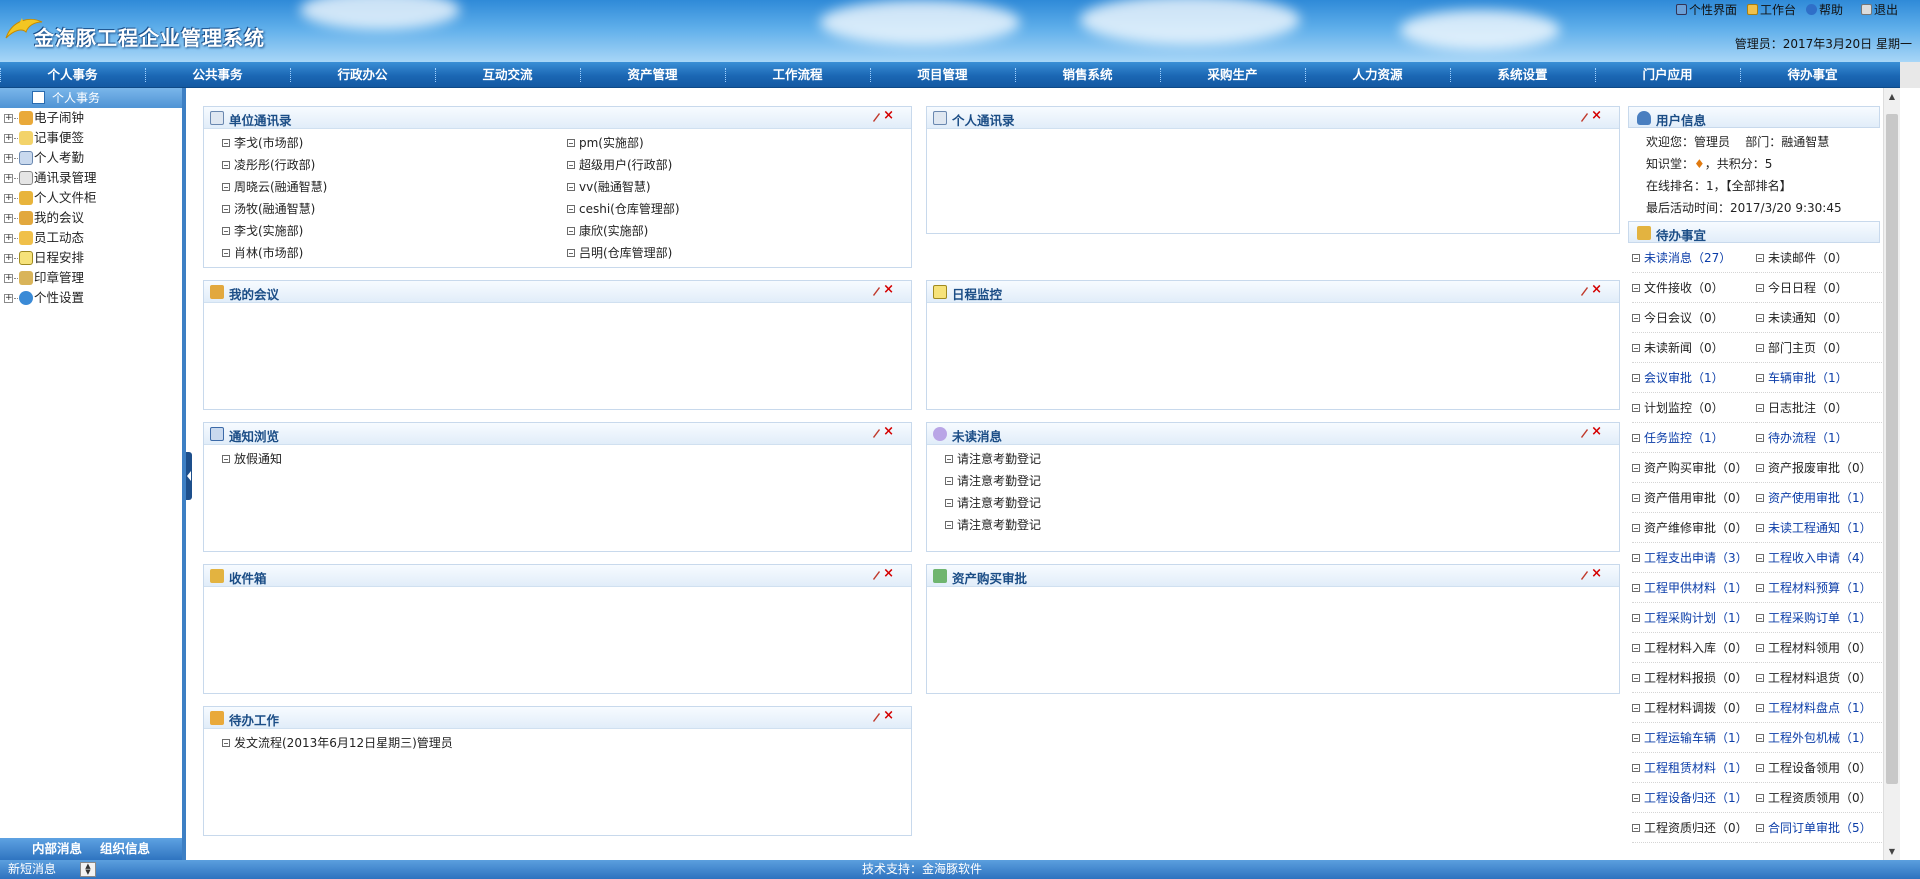  What do you see at coordinates (1892, 851) in the screenshot?
I see `scroll-down-icon: ▼` at bounding box center [1892, 851].